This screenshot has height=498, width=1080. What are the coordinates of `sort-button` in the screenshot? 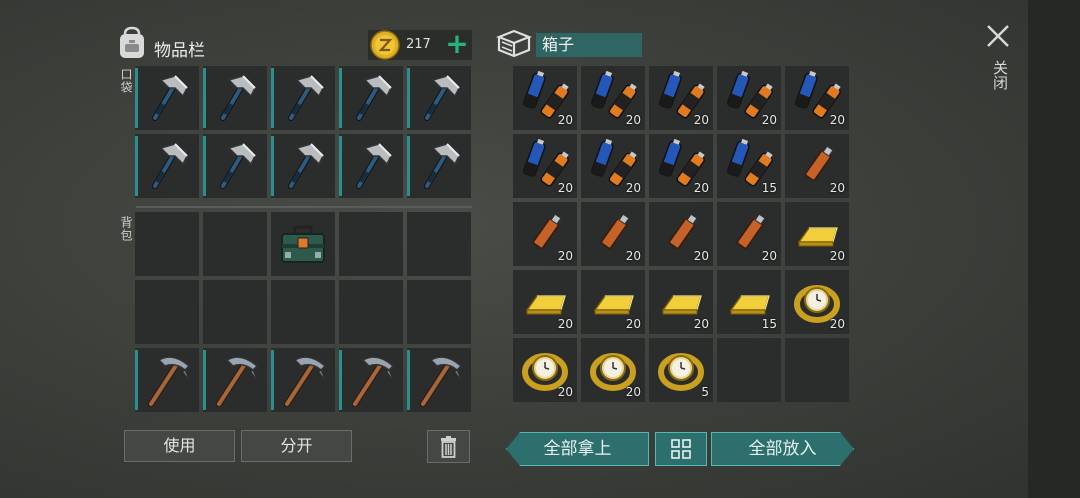 It's located at (681, 449).